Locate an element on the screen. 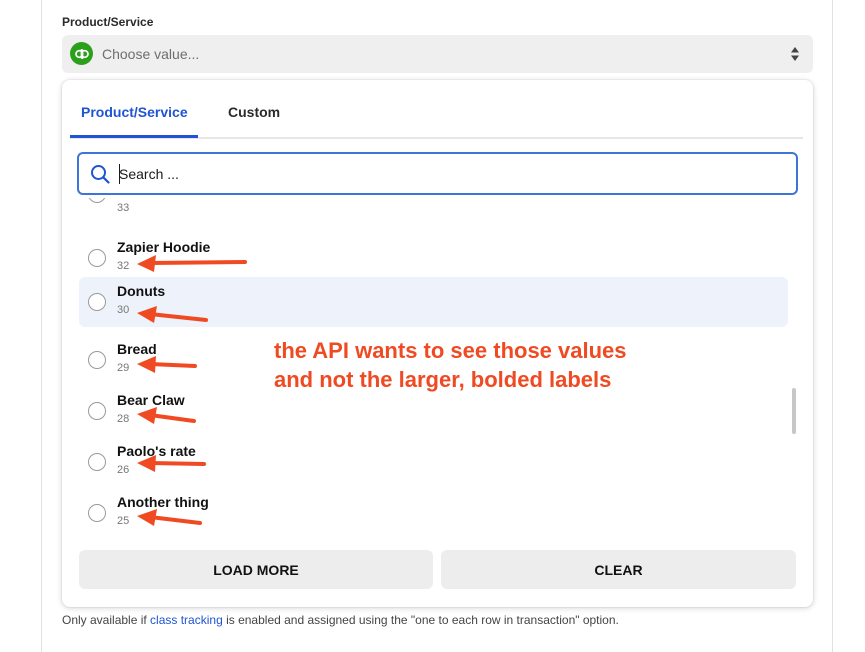 This screenshot has width=865, height=652. item-value: 32 is located at coordinates (123, 266).